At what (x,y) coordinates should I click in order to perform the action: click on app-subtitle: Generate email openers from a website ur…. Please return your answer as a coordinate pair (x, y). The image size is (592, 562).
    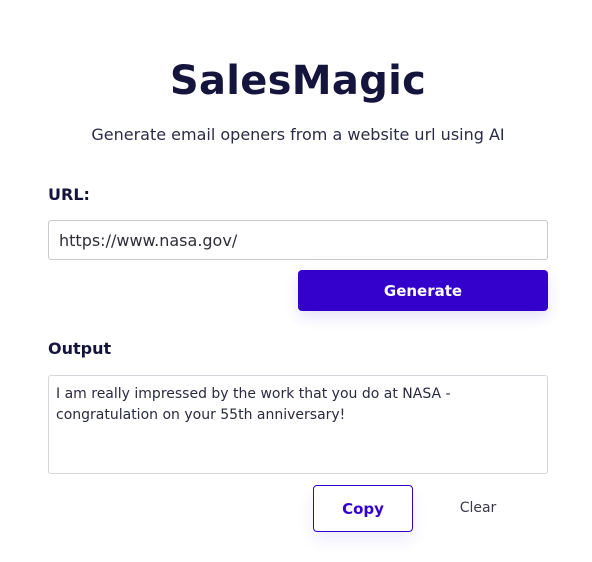
    Looking at the image, I should click on (298, 134).